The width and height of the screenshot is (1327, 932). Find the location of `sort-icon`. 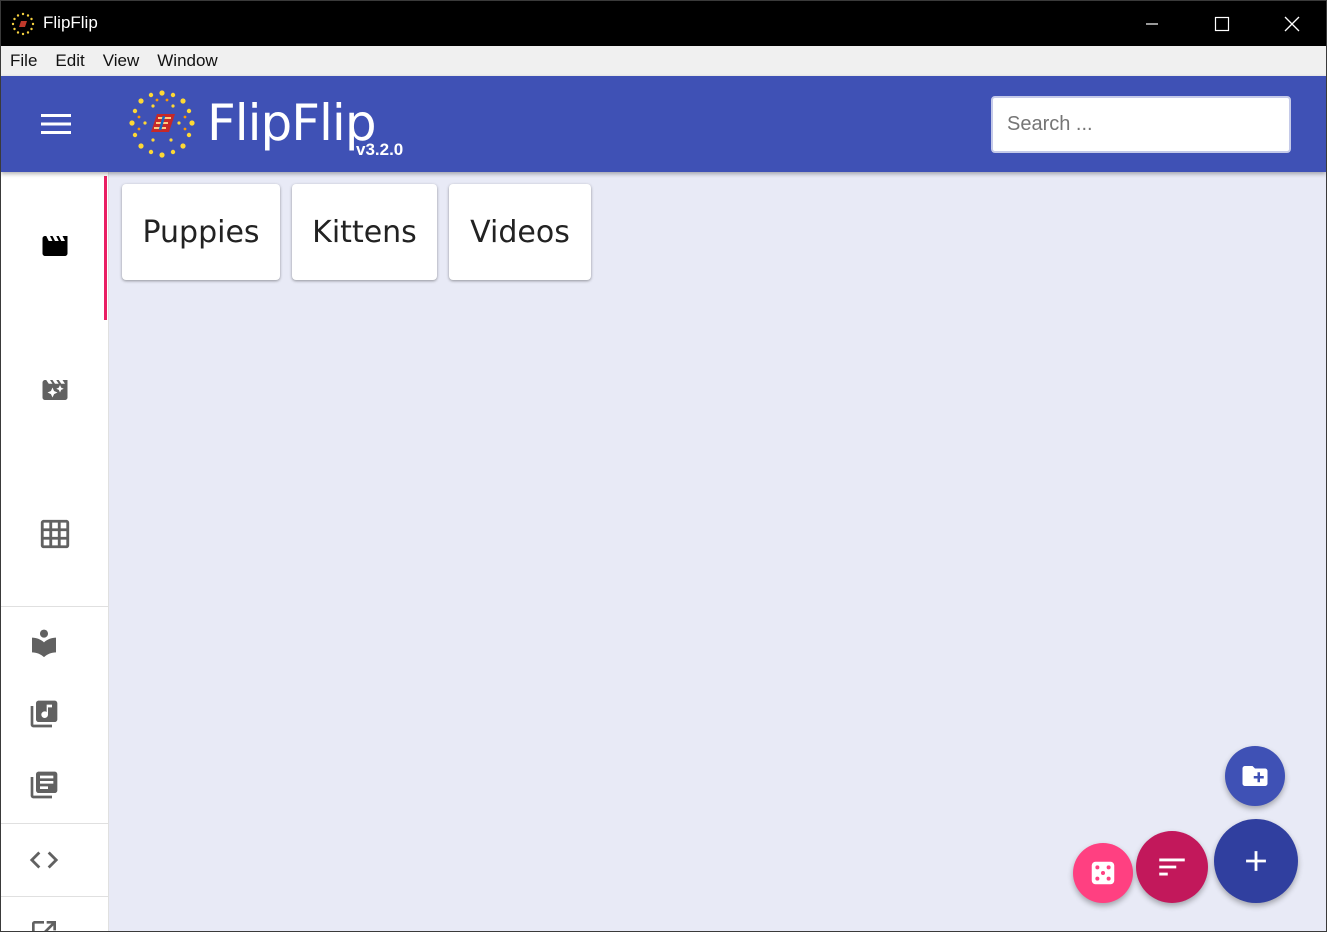

sort-icon is located at coordinates (1172, 867).